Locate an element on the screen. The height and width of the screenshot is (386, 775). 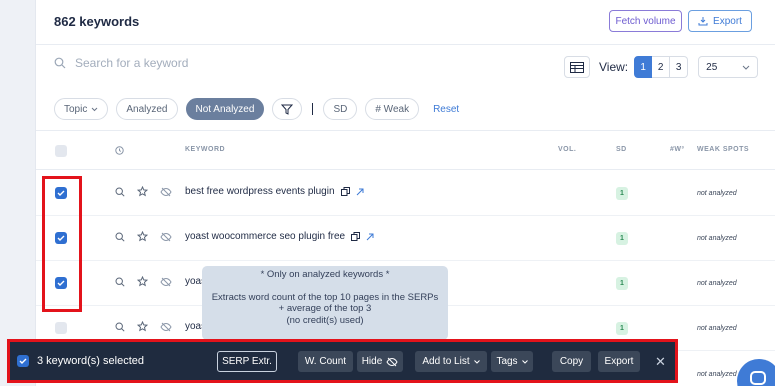
keyword-text: best free wordpress events plugin is located at coordinates (260, 191).